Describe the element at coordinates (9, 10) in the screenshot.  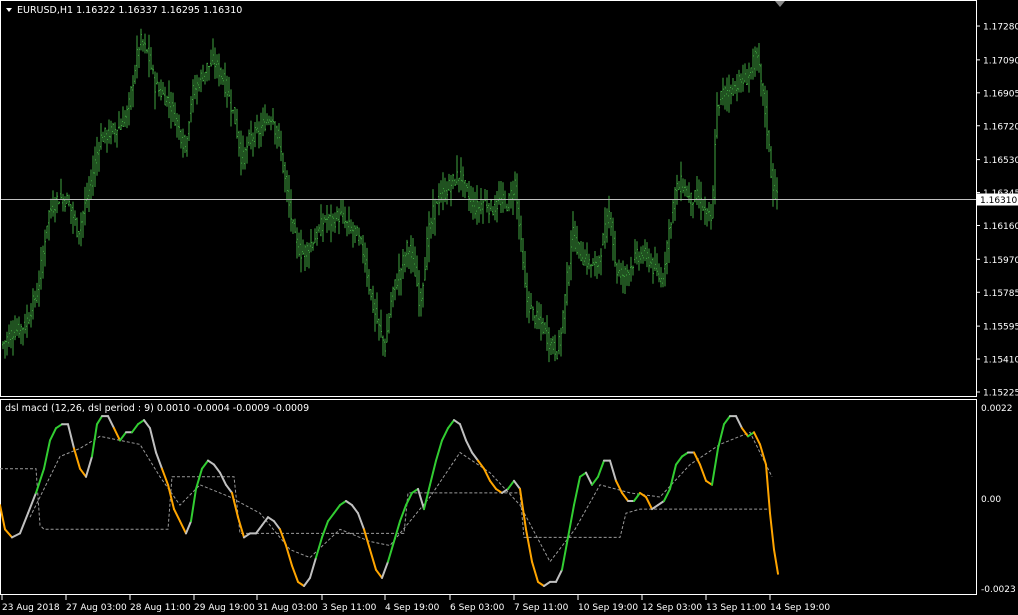
I see `dropdown-triangle-icon` at that location.